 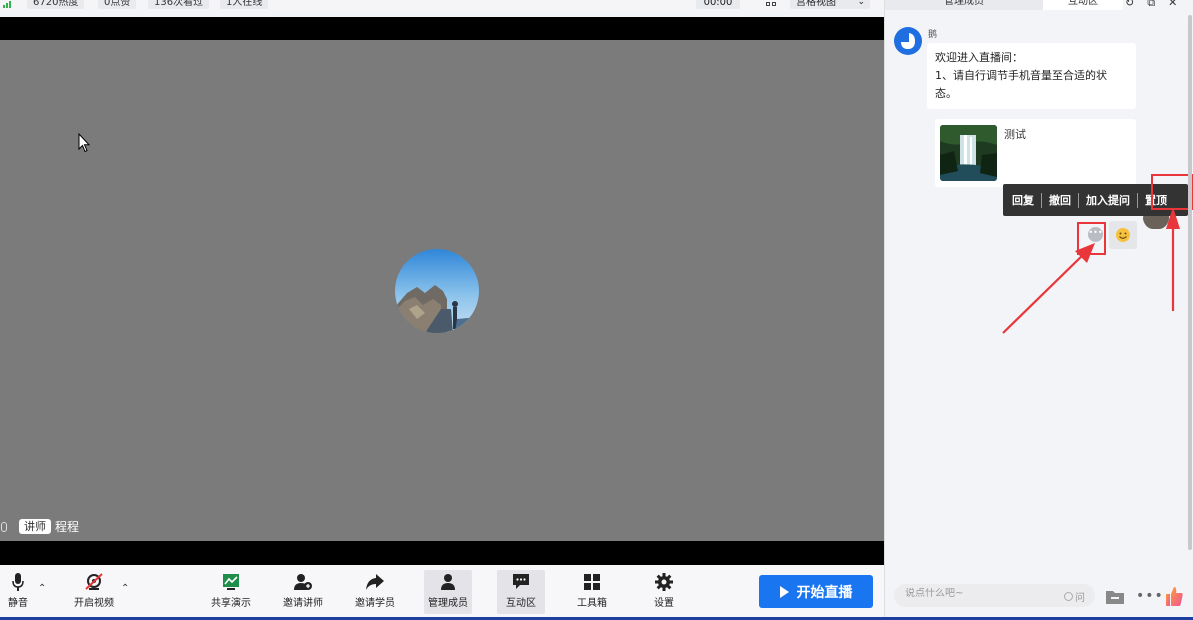 I want to click on speaker-tag: 讲师 程程, so click(x=39, y=526).